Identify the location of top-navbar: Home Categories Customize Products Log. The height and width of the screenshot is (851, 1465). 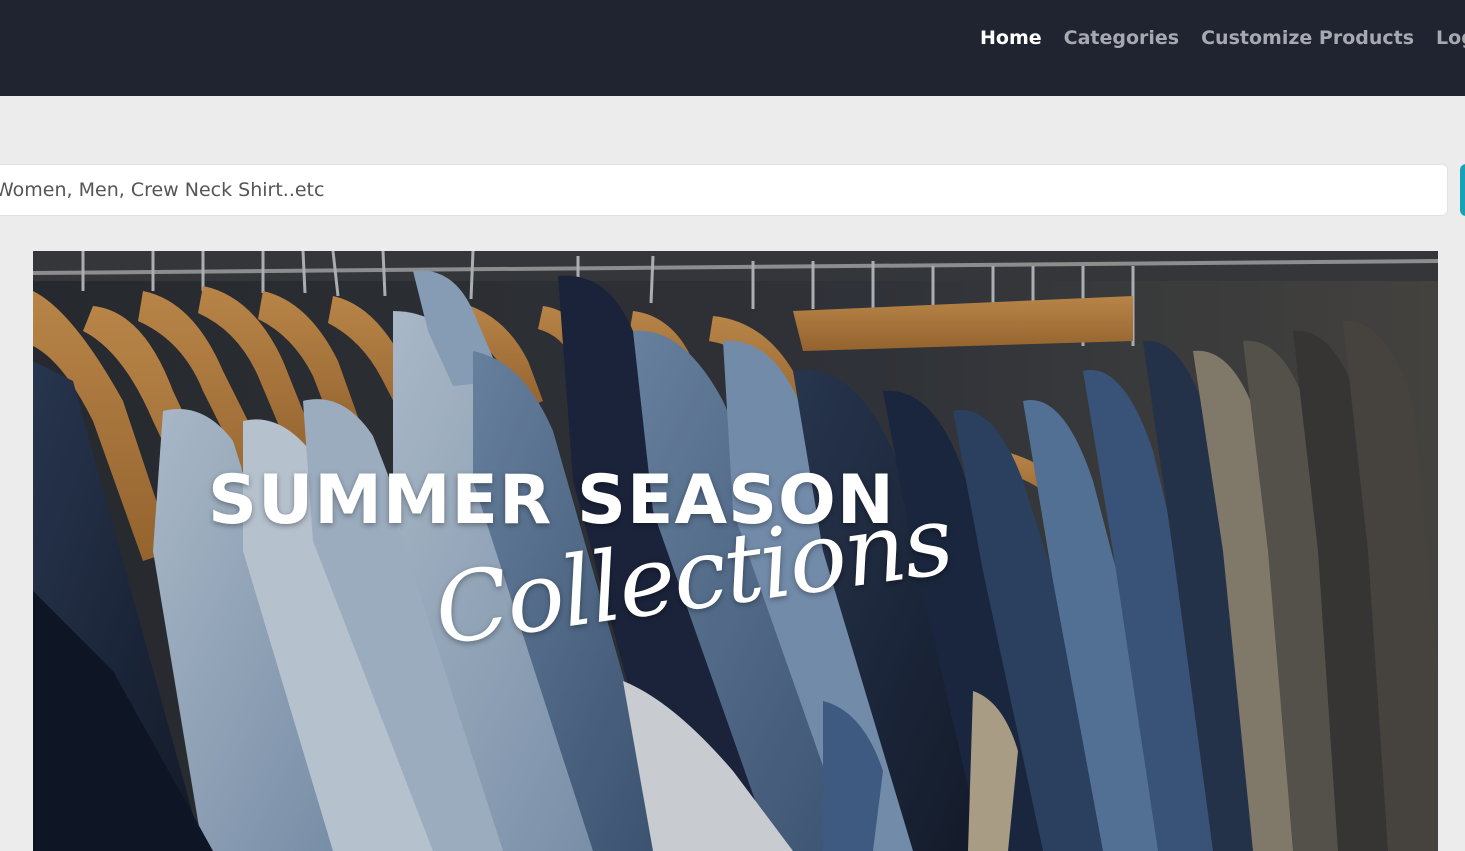
(732, 48).